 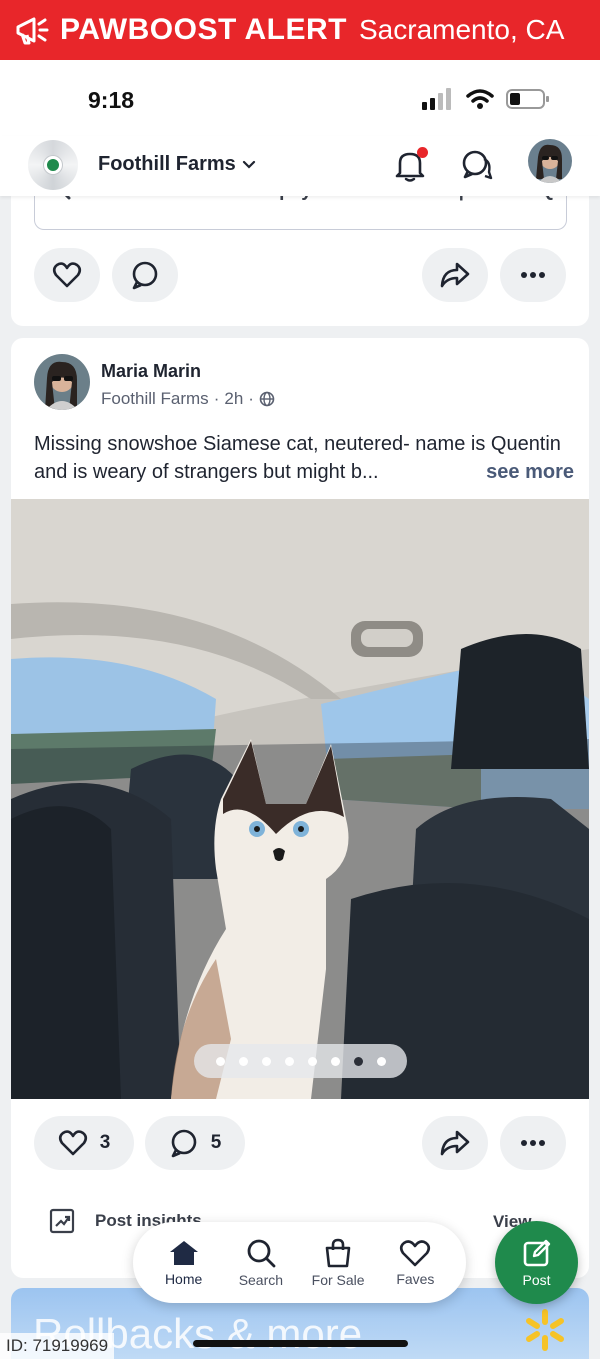 I want to click on neighborhood-selector: Foothill Farms, so click(x=177, y=164).